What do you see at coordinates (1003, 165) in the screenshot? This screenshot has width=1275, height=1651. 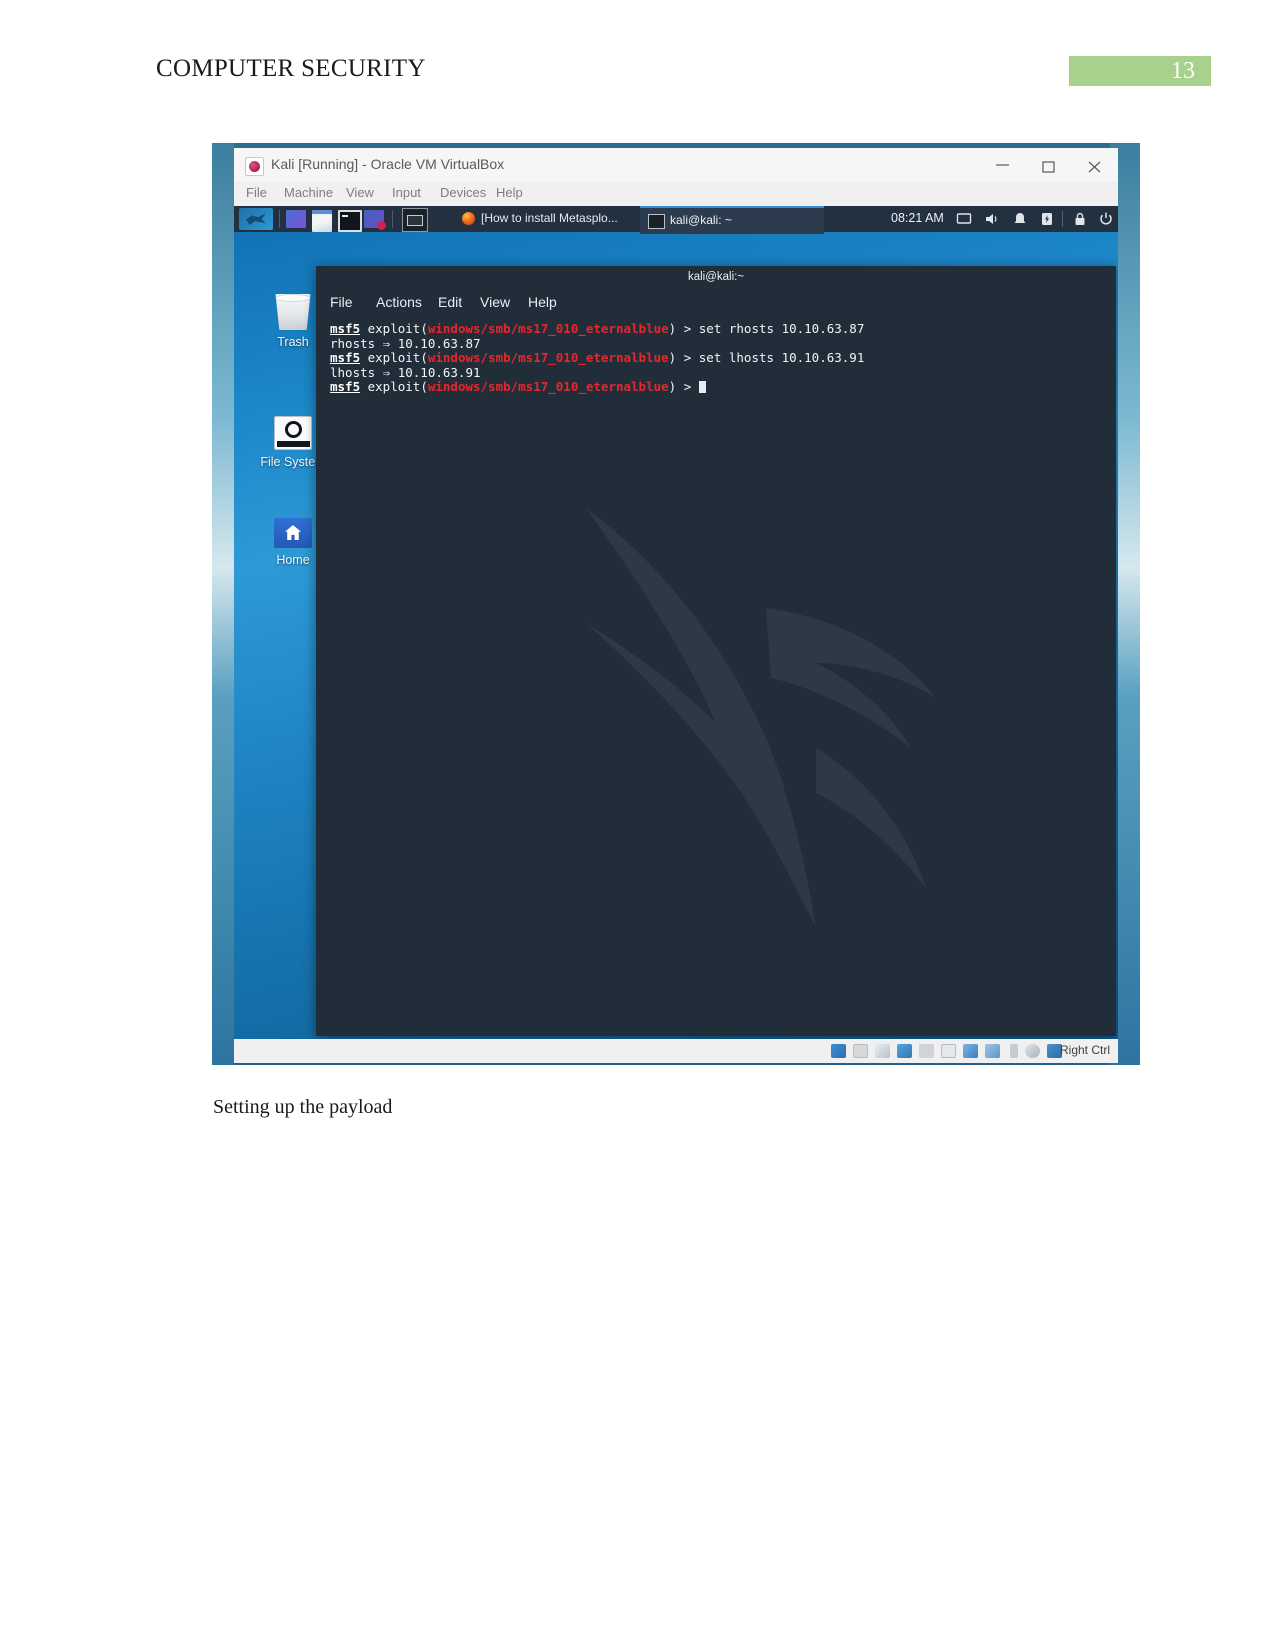 I see `minimize-icon` at bounding box center [1003, 165].